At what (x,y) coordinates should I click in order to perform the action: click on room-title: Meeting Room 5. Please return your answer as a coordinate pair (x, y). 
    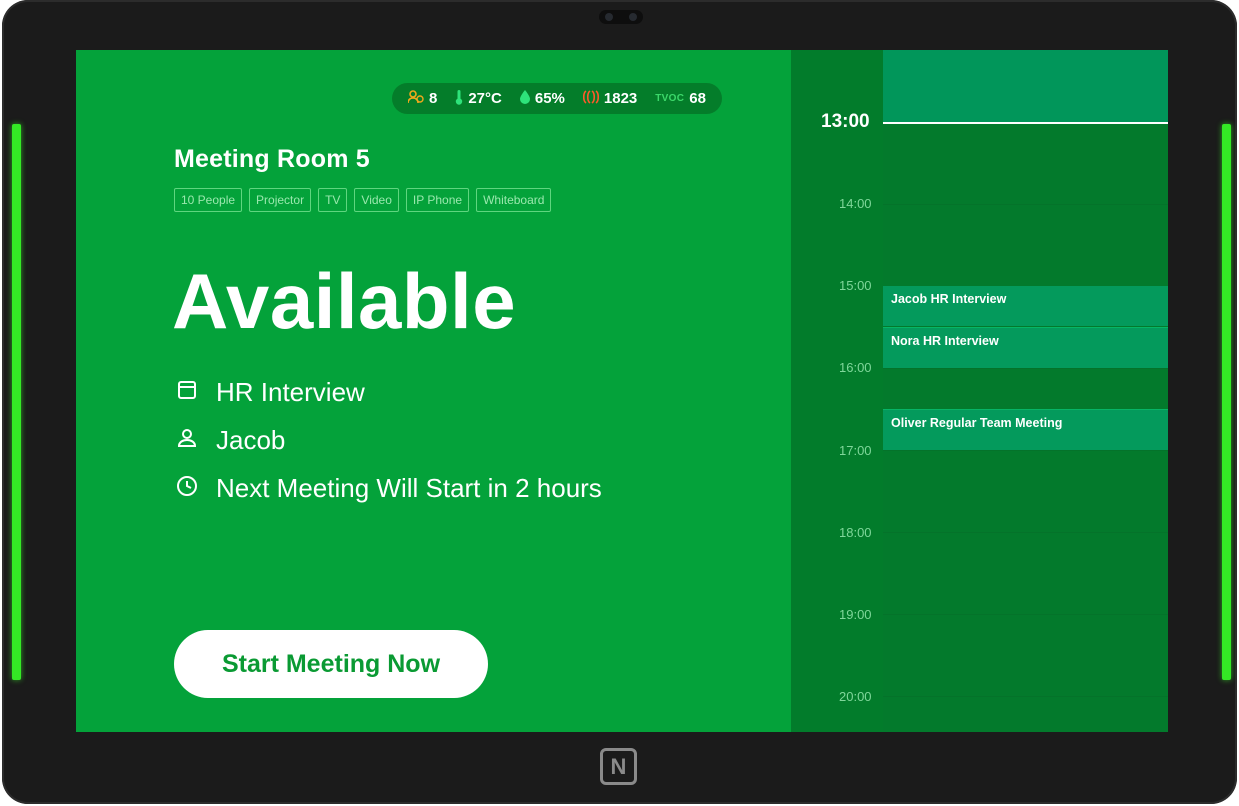
    Looking at the image, I should click on (272, 159).